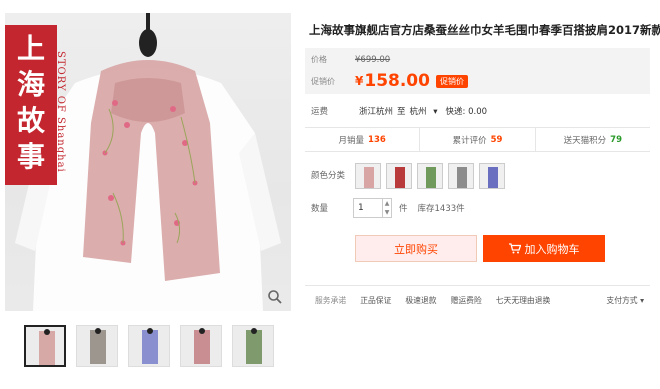 The height and width of the screenshot is (389, 660). I want to click on points-stat: 送天猫积分 79, so click(593, 139).